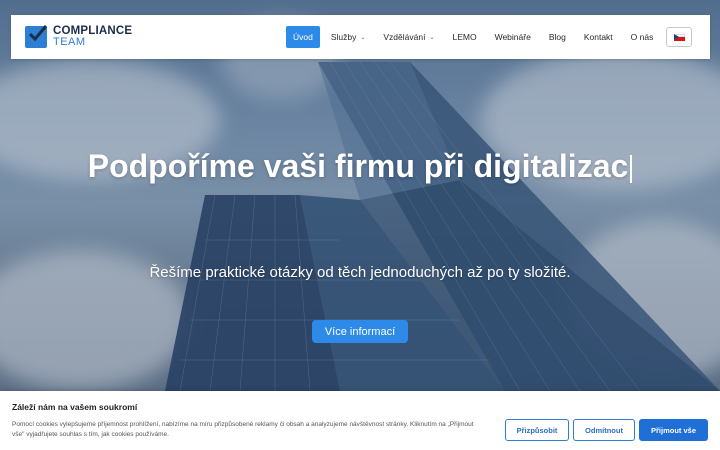  I want to click on nav-label: LEMO, so click(464, 37).